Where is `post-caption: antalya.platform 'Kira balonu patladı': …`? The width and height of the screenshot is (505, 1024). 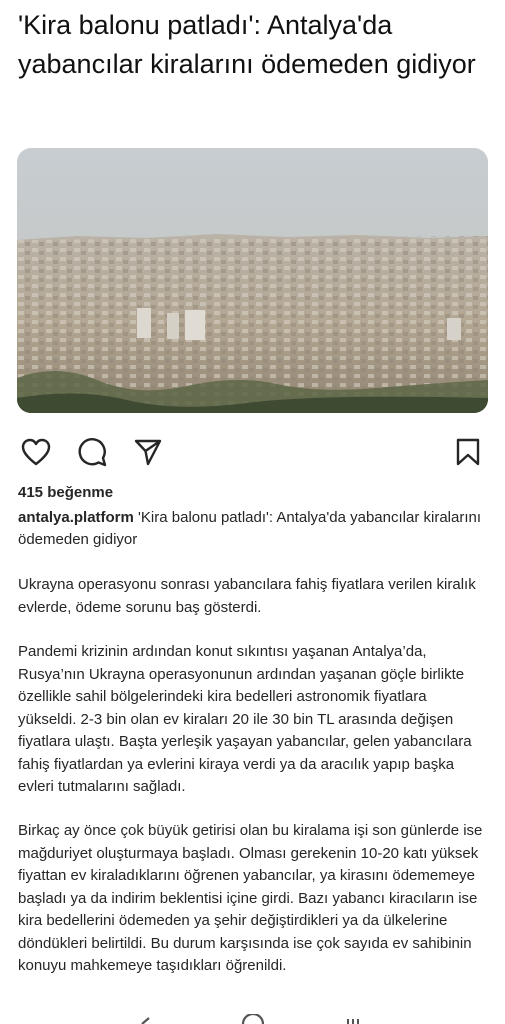
post-caption: antalya.platform 'Kira balonu patladı': … is located at coordinates (253, 529).